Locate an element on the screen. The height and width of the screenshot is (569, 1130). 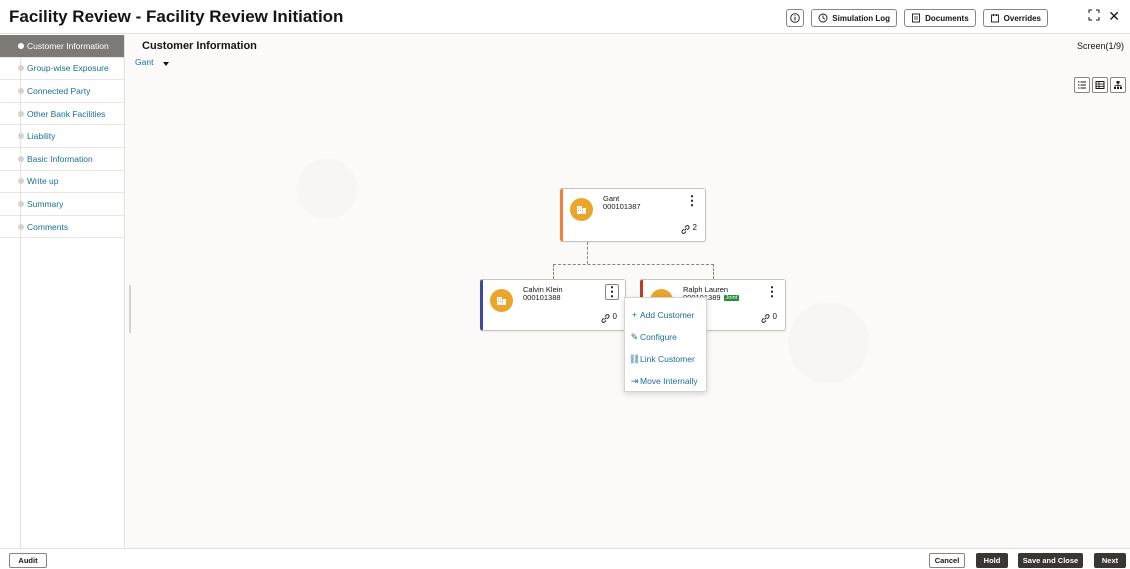
linked-count: 2 is located at coordinates (688, 229).